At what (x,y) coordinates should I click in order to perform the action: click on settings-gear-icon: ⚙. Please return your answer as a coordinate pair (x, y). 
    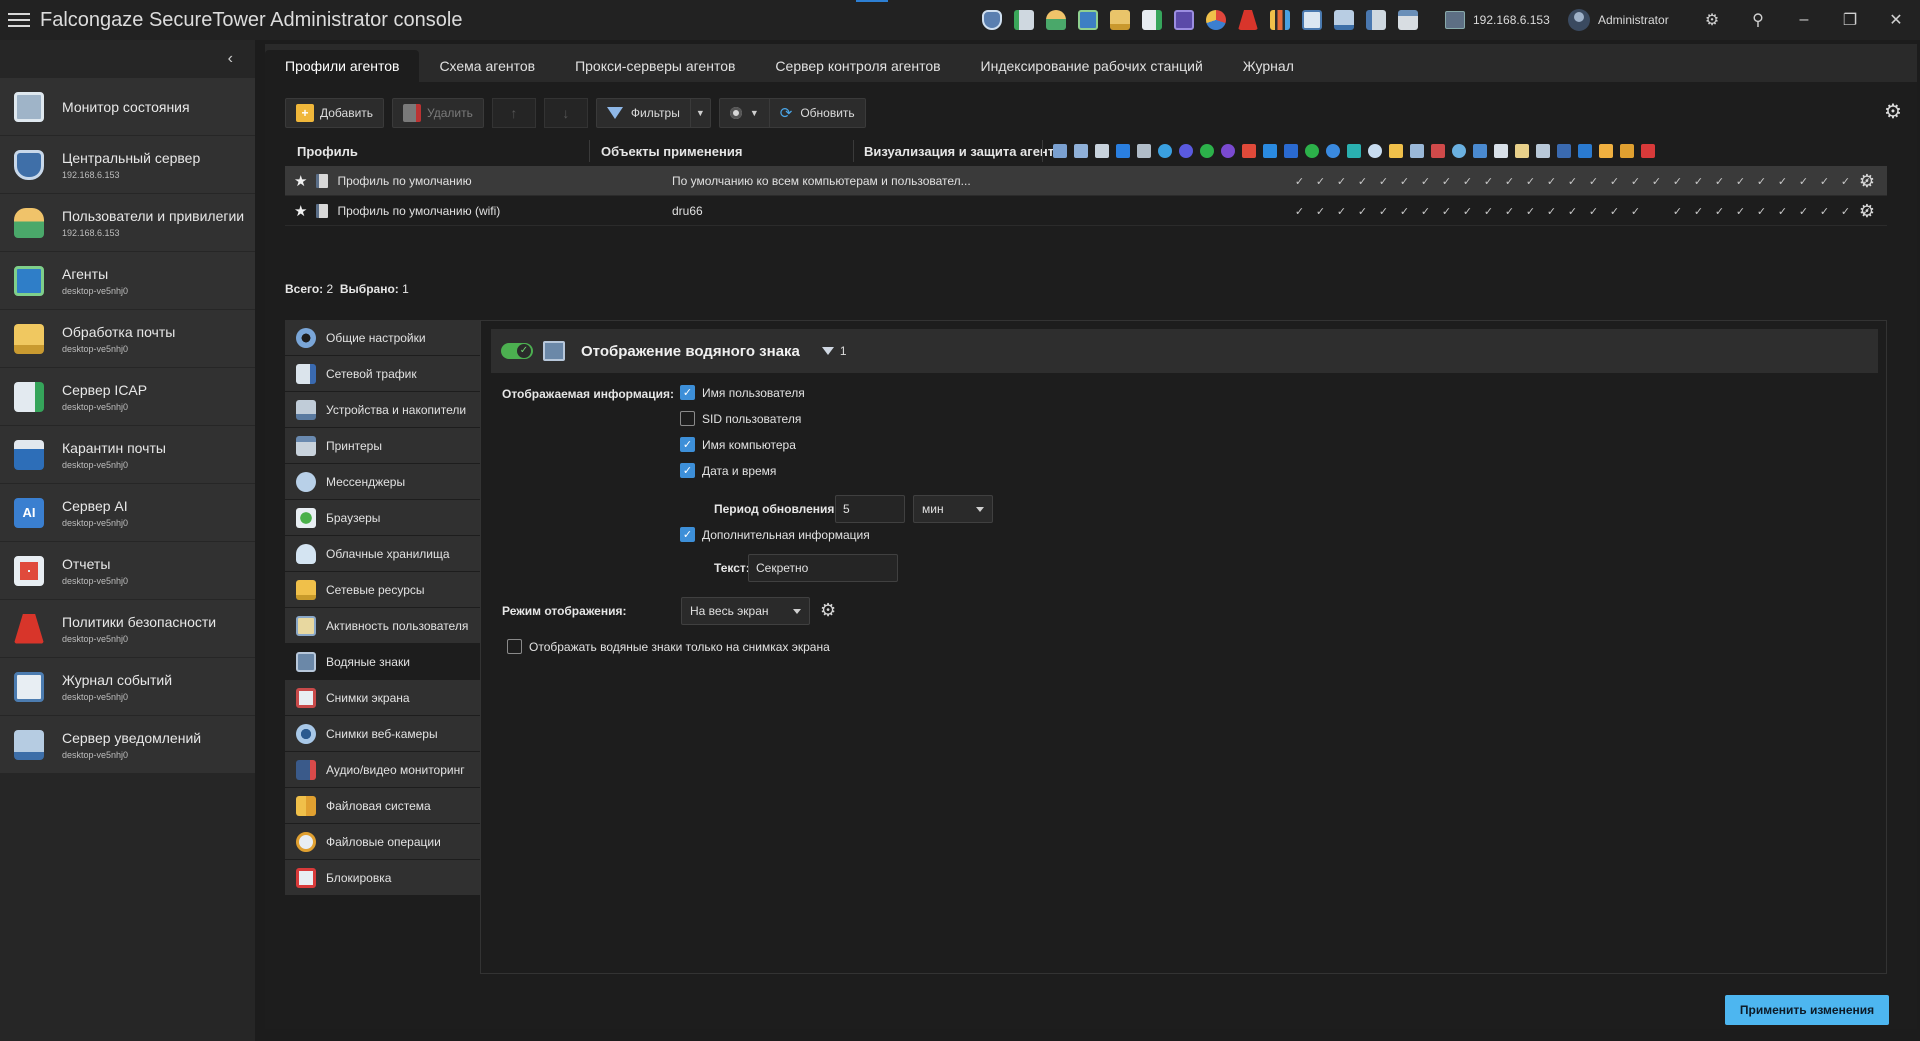
    Looking at the image, I should click on (1712, 20).